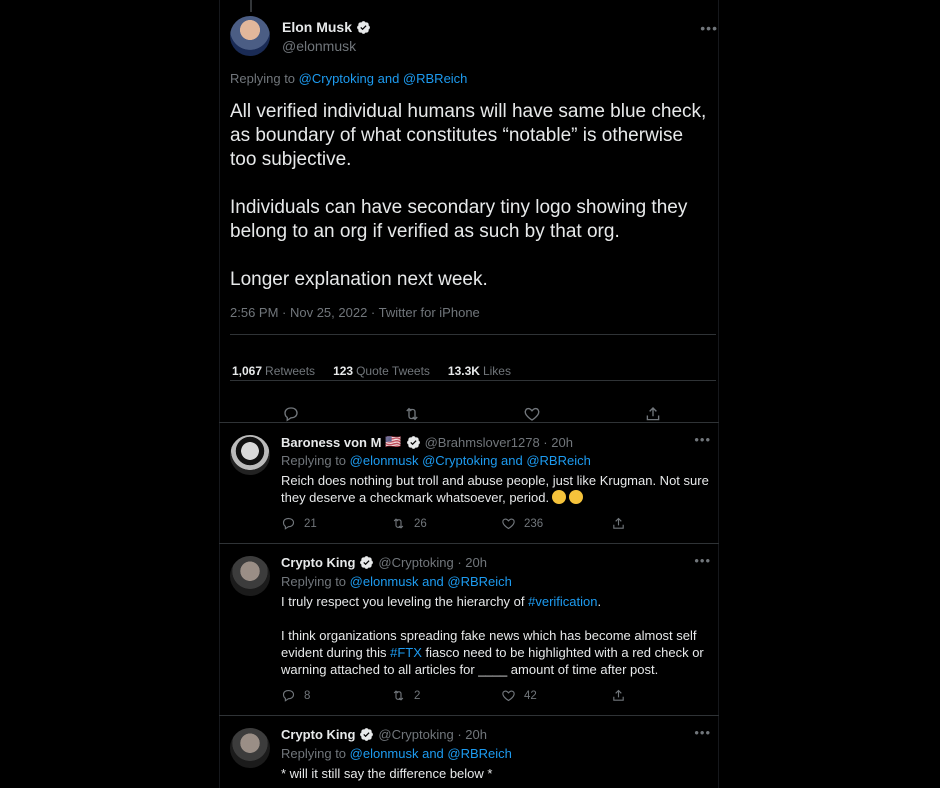 The height and width of the screenshot is (788, 940). What do you see at coordinates (319, 46) in the screenshot?
I see `author-handle: @elonmusk` at bounding box center [319, 46].